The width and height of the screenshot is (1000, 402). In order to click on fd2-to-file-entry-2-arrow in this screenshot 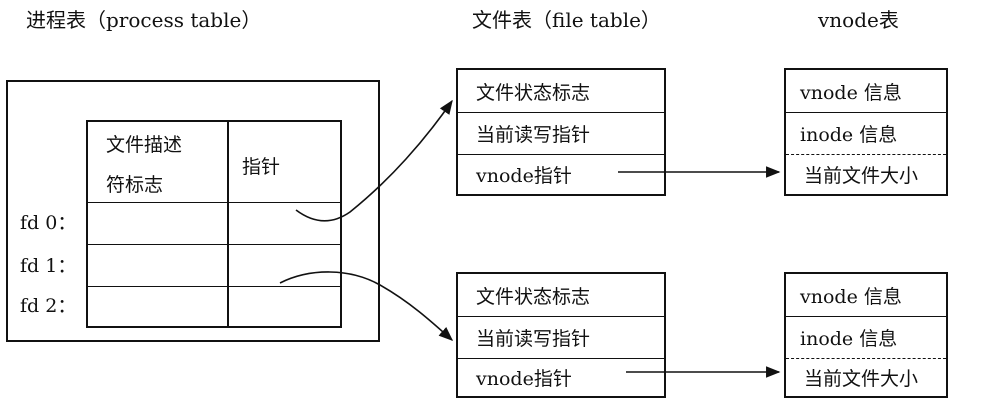, I will do `click(366, 306)`.